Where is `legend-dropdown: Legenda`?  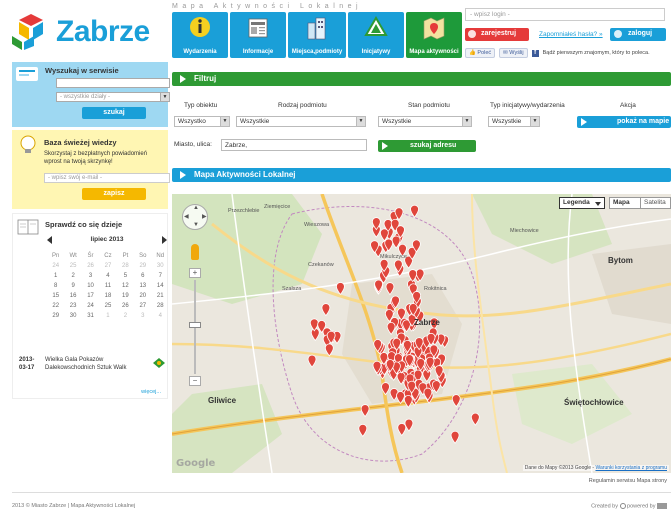 legend-dropdown: Legenda is located at coordinates (582, 203).